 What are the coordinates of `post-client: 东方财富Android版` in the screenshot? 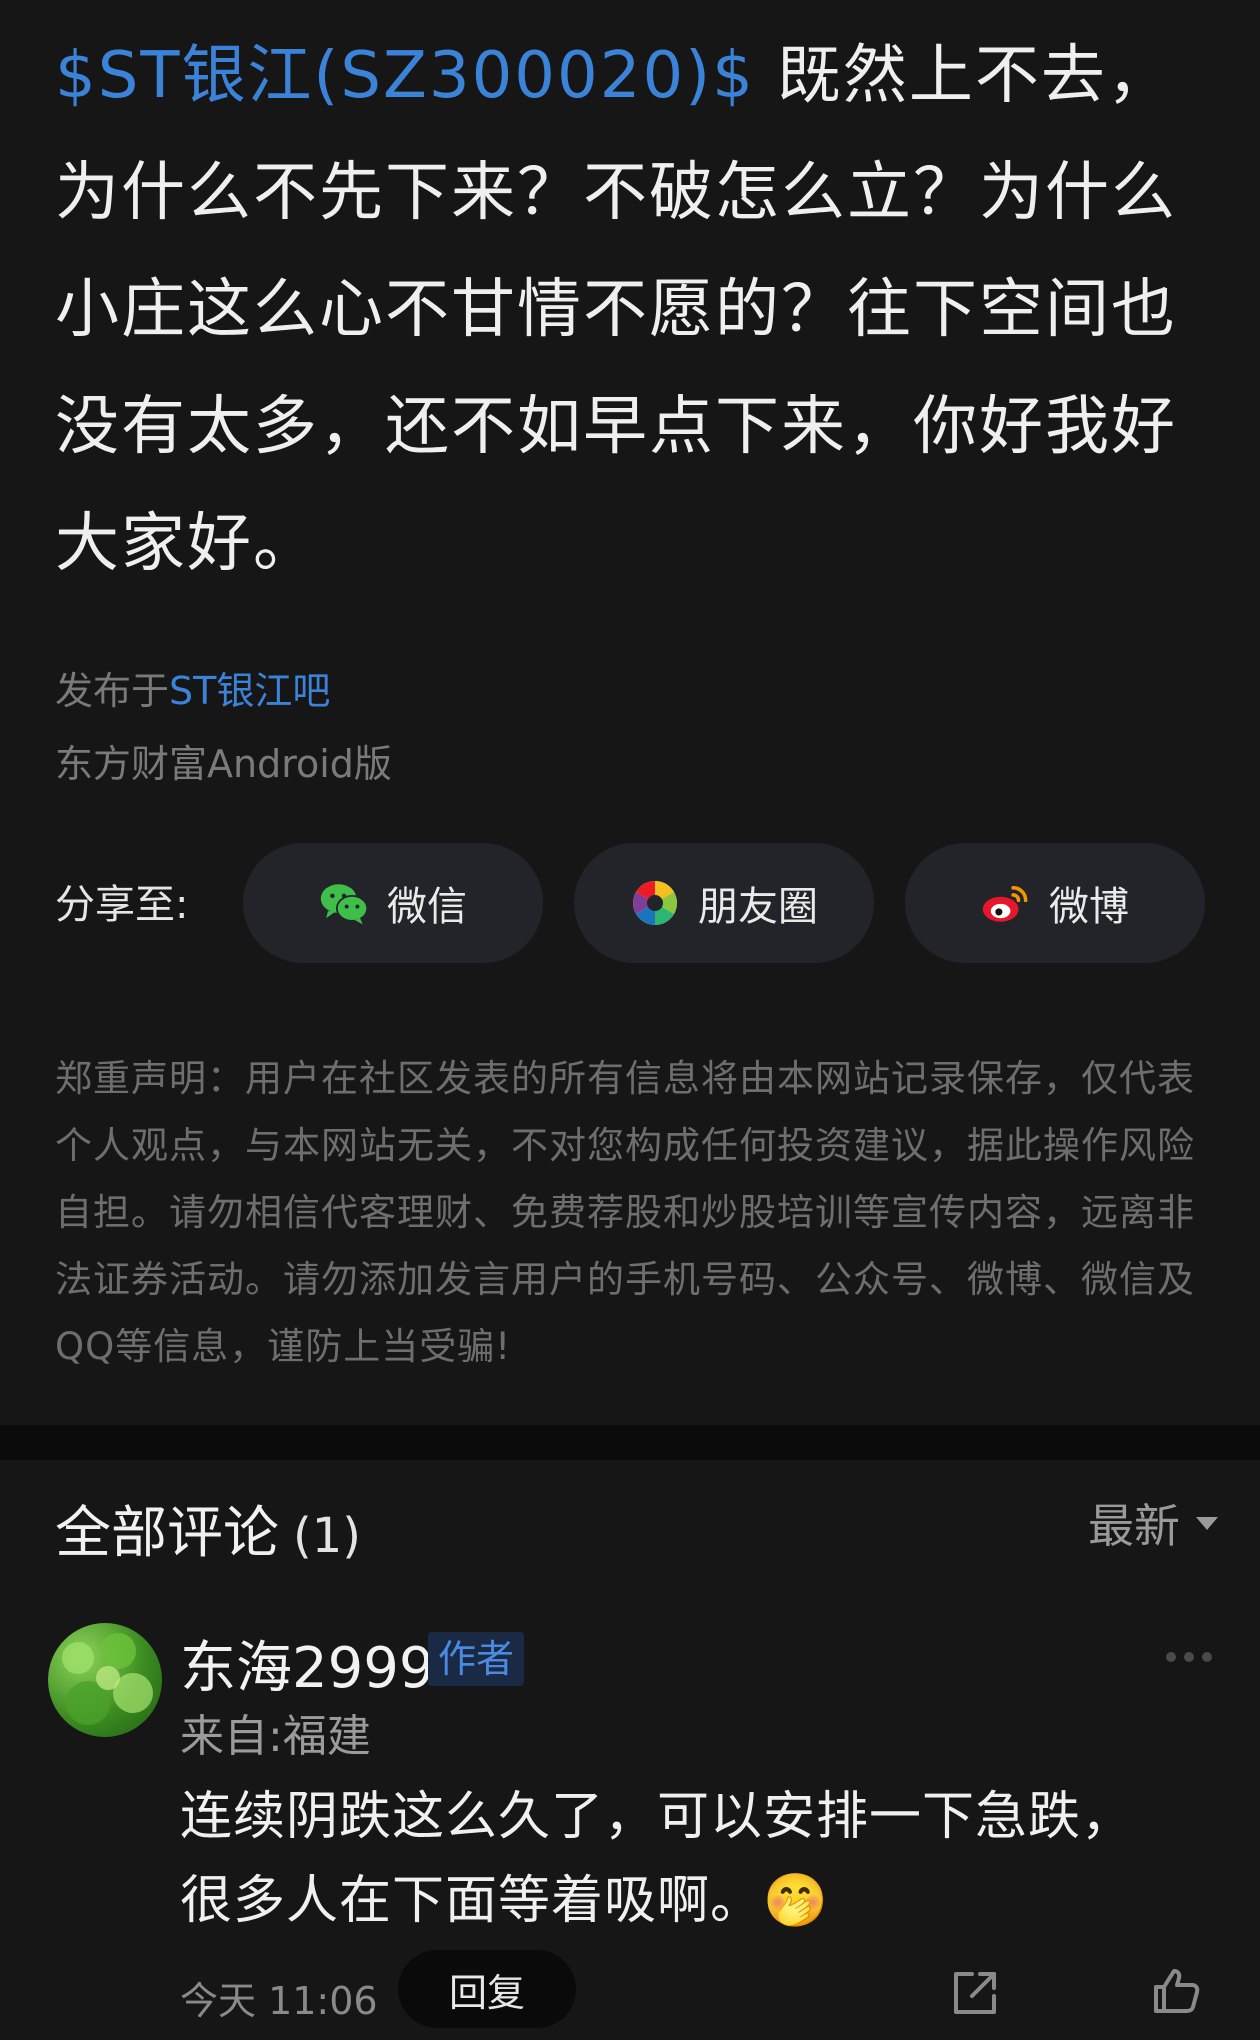 It's located at (223, 764).